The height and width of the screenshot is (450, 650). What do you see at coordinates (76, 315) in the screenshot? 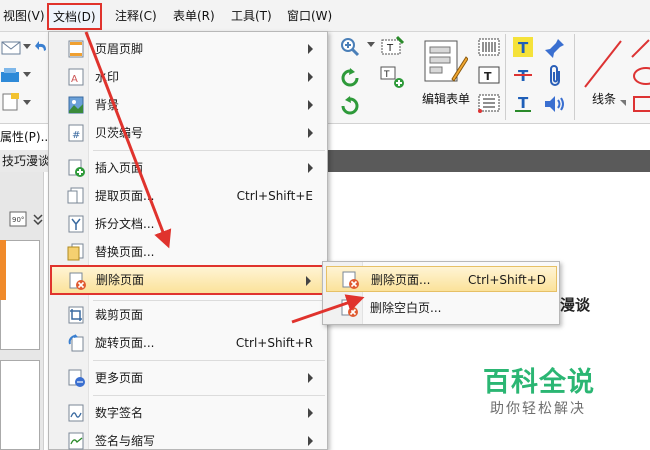
I see `crop-page-icon` at bounding box center [76, 315].